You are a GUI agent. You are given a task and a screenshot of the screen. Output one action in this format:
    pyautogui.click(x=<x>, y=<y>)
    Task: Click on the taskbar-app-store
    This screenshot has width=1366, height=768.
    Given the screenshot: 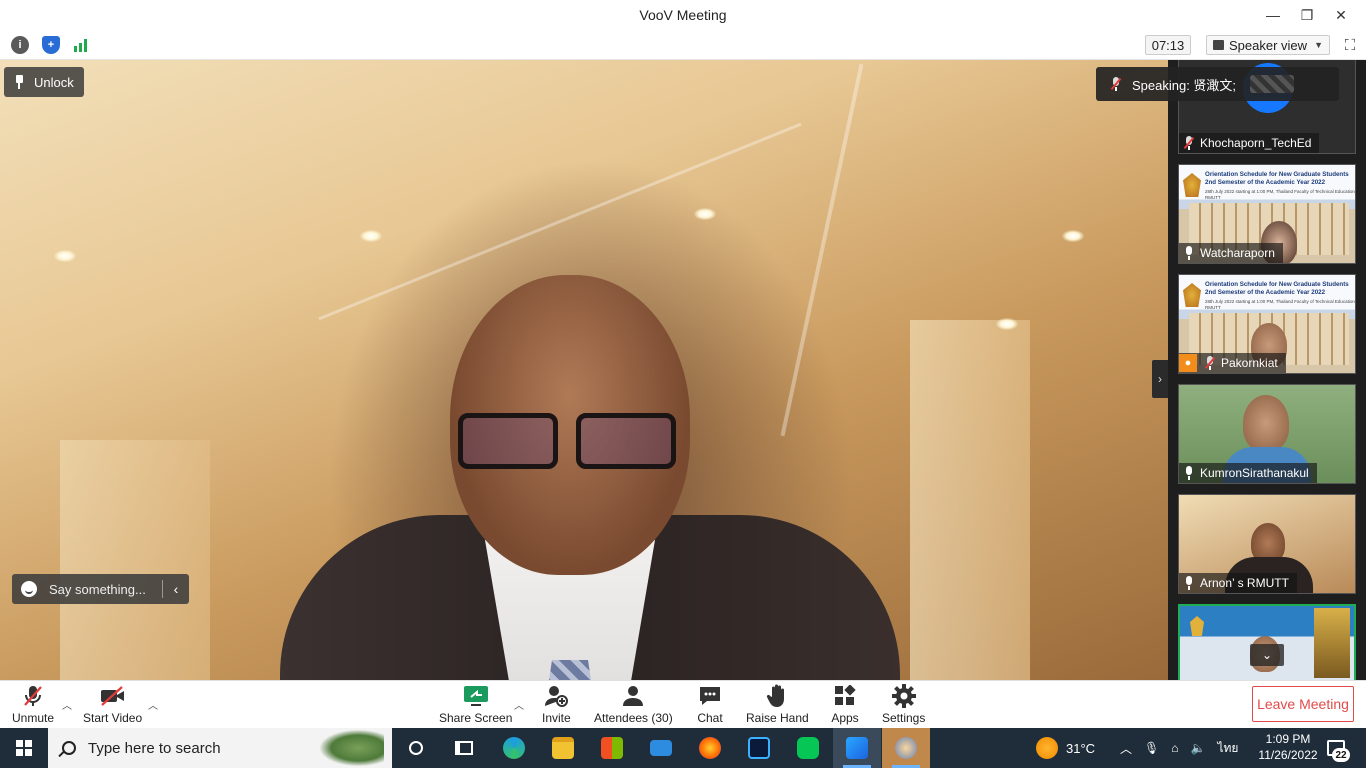 What is the action you would take?
    pyautogui.click(x=612, y=748)
    